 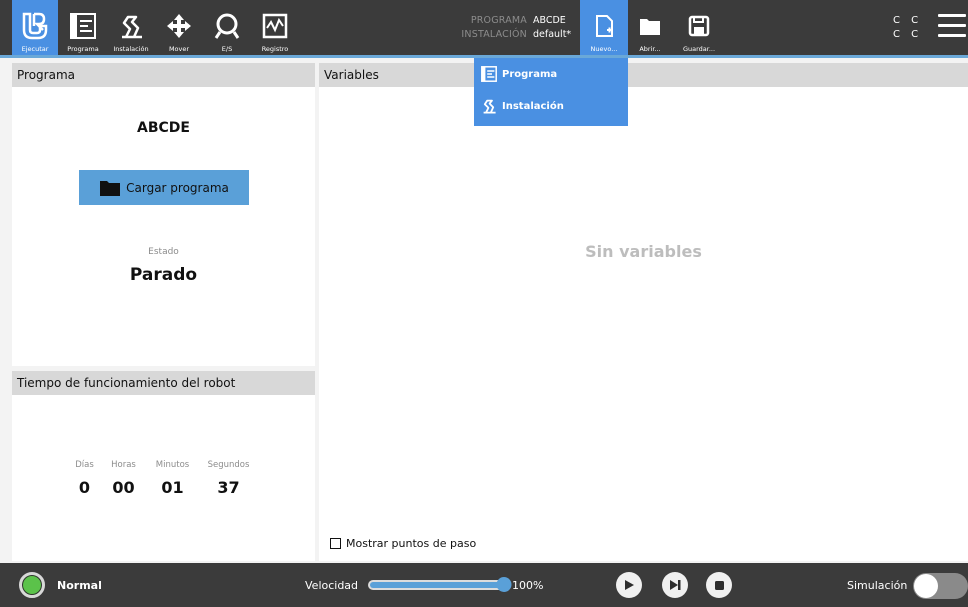 I want to click on new-file-icon, so click(x=604, y=26).